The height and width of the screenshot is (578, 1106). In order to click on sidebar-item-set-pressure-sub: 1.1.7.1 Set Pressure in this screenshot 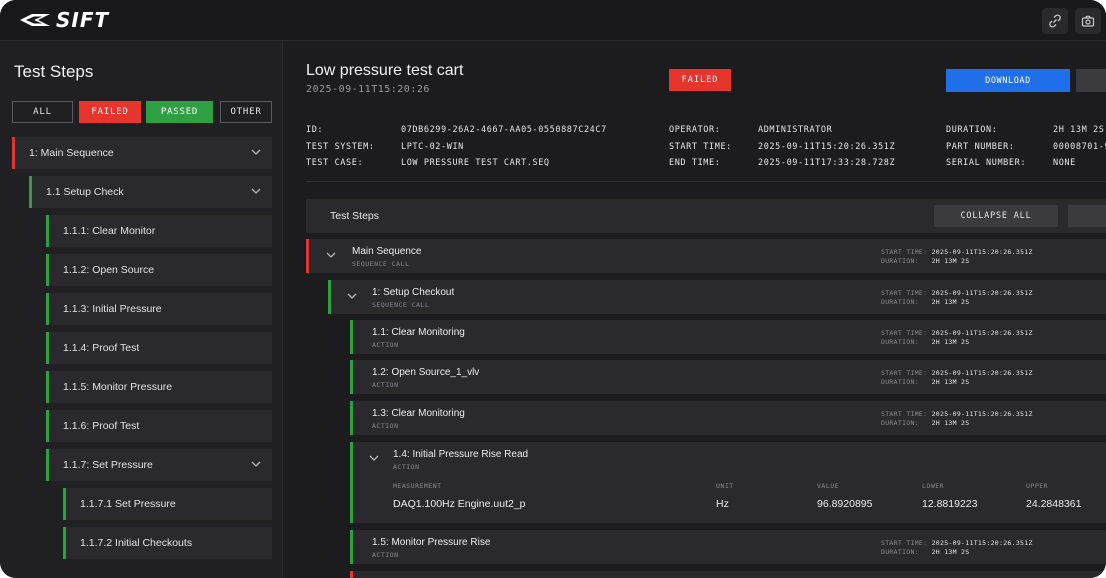, I will do `click(167, 504)`.